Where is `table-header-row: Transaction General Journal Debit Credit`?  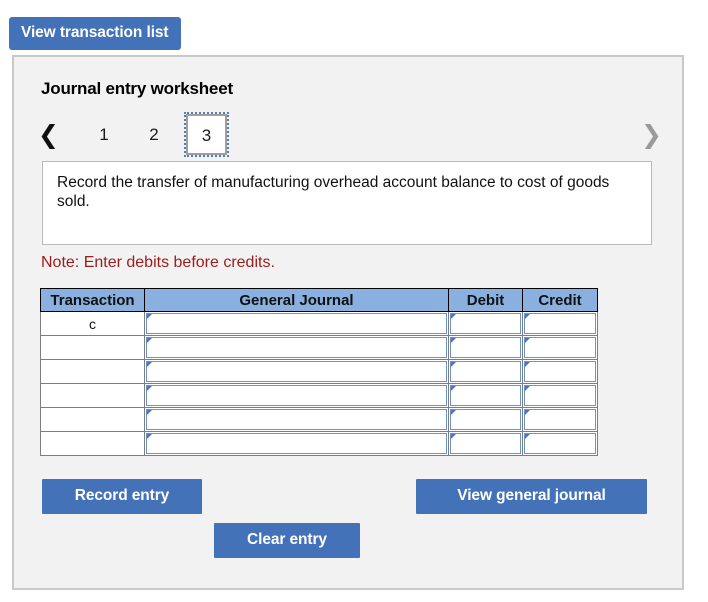
table-header-row: Transaction General Journal Debit Credit is located at coordinates (319, 300).